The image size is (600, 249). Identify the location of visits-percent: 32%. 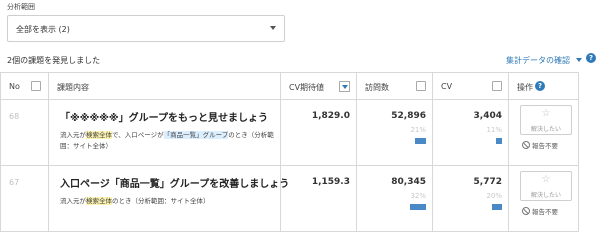
(418, 196).